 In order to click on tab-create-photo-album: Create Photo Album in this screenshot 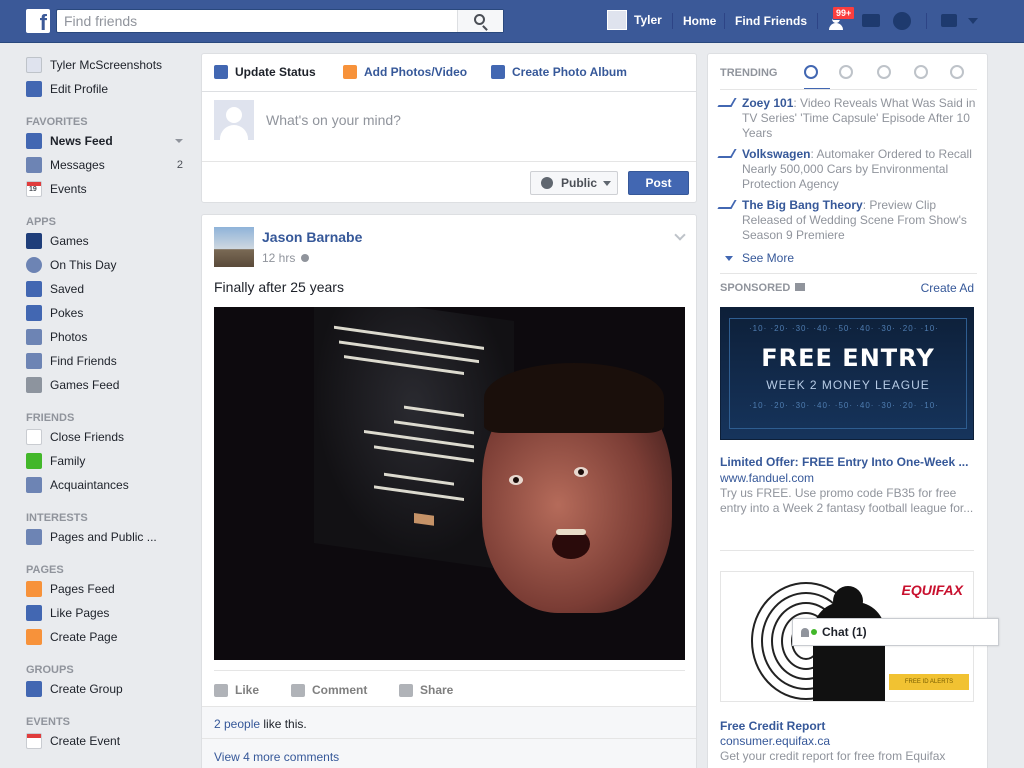, I will do `click(559, 72)`.